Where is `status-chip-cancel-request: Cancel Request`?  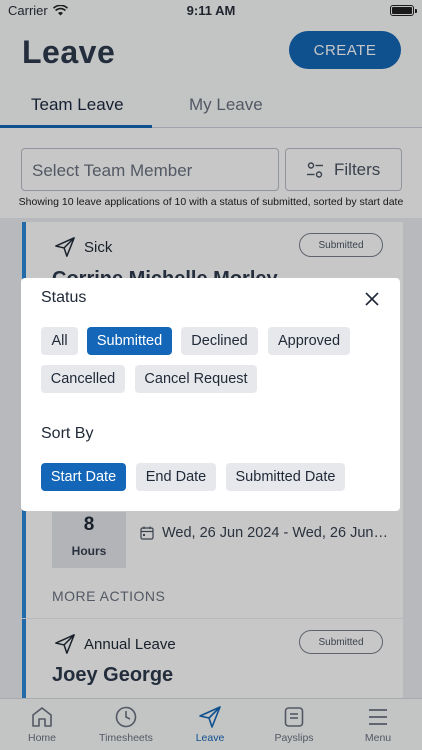
status-chip-cancel-request: Cancel Request is located at coordinates (196, 379).